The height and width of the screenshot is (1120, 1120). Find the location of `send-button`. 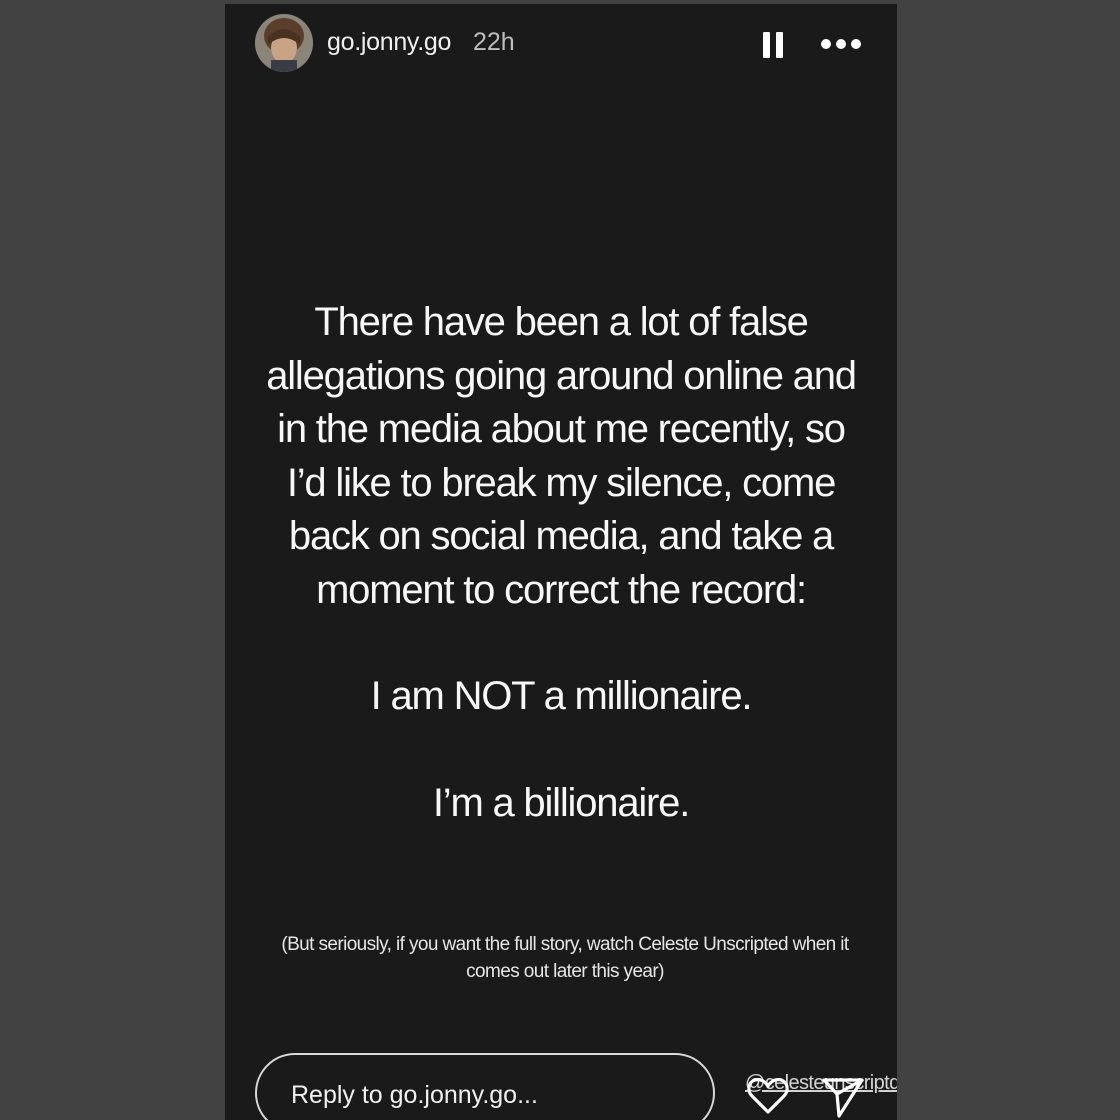

send-button is located at coordinates (843, 1095).